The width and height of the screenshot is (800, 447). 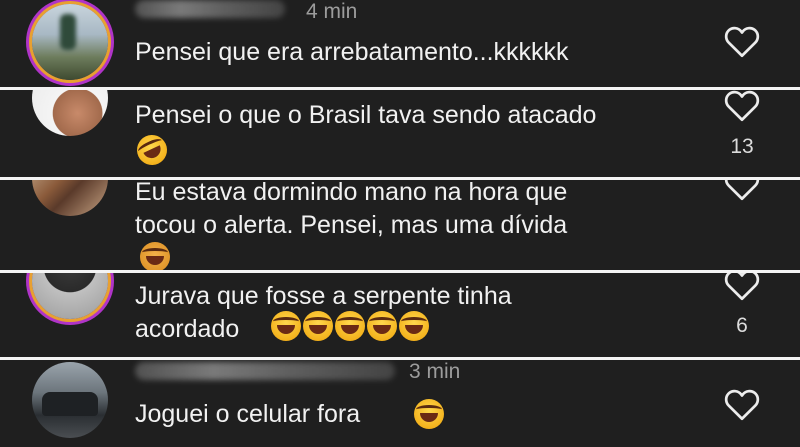 I want to click on rolling-laughing-emoji, so click(x=152, y=150).